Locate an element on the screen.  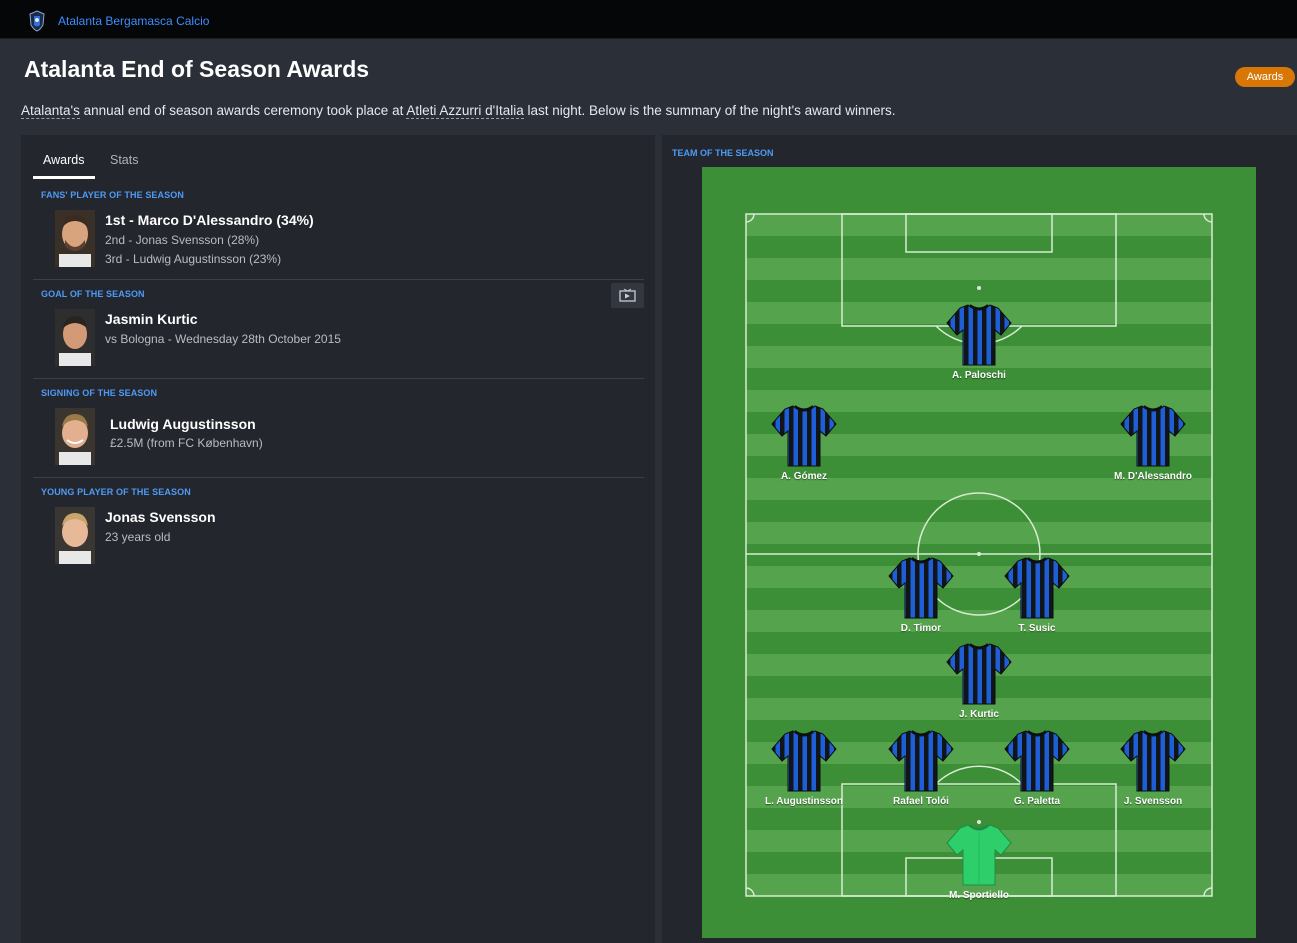
club-crest-icon is located at coordinates (37, 21).